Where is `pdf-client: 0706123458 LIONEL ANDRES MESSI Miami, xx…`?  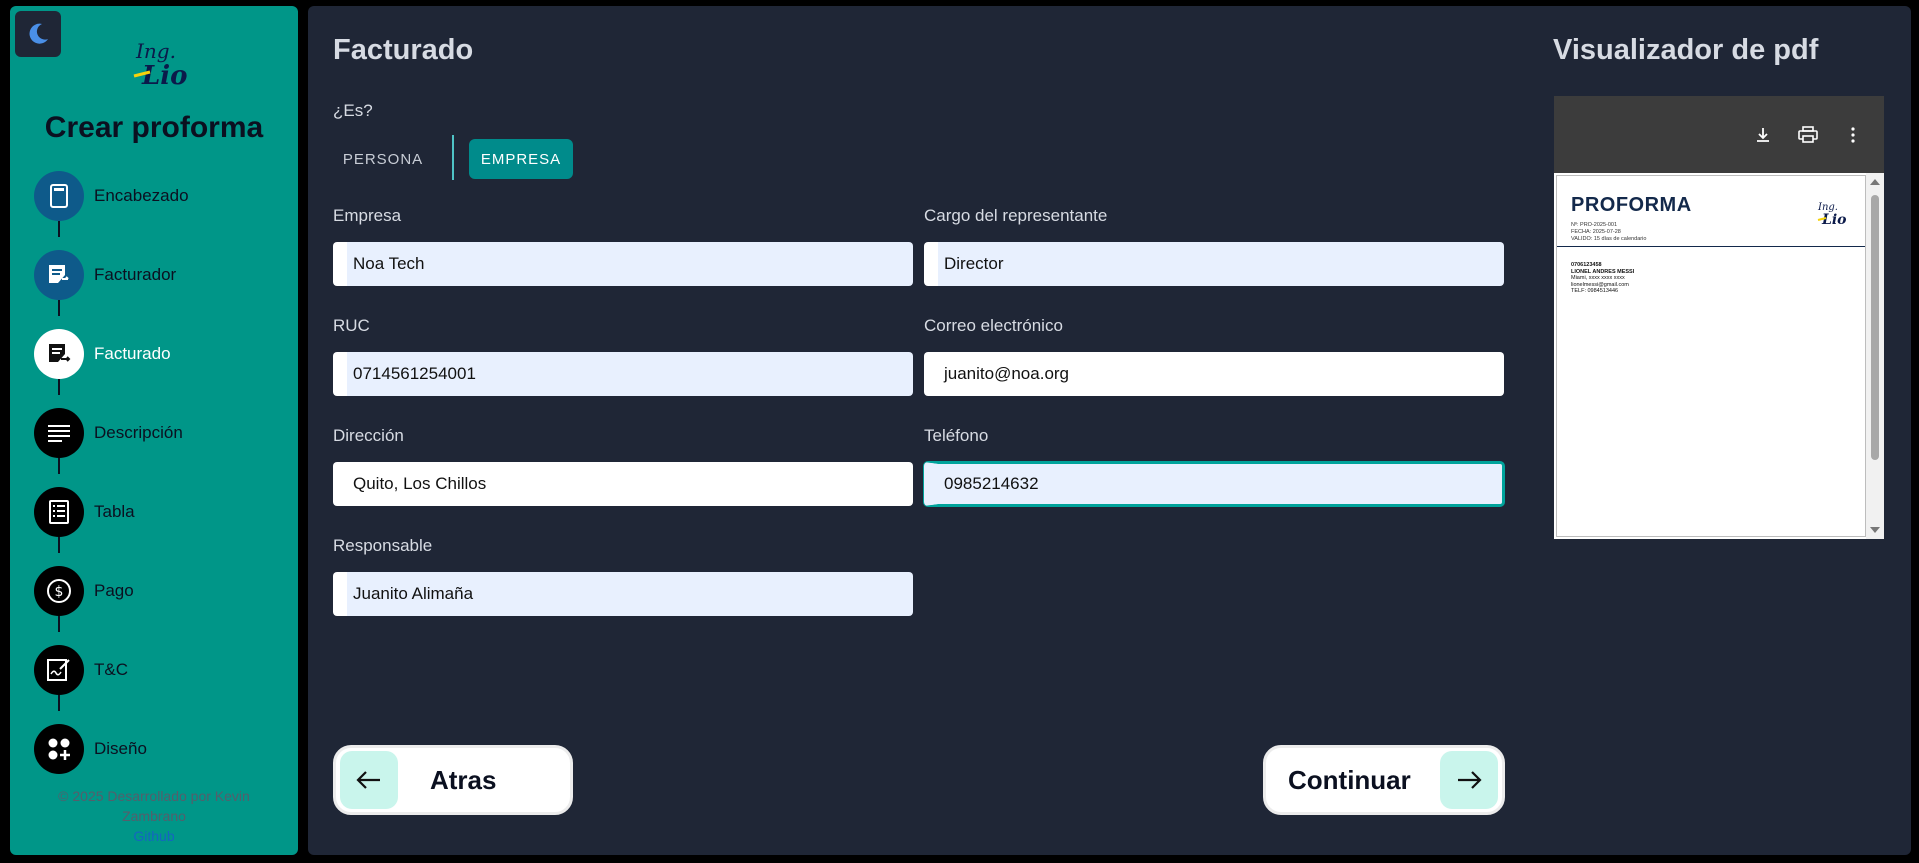 pdf-client: 0706123458 LIONEL ANDRES MESSI Miami, xx… is located at coordinates (1602, 278).